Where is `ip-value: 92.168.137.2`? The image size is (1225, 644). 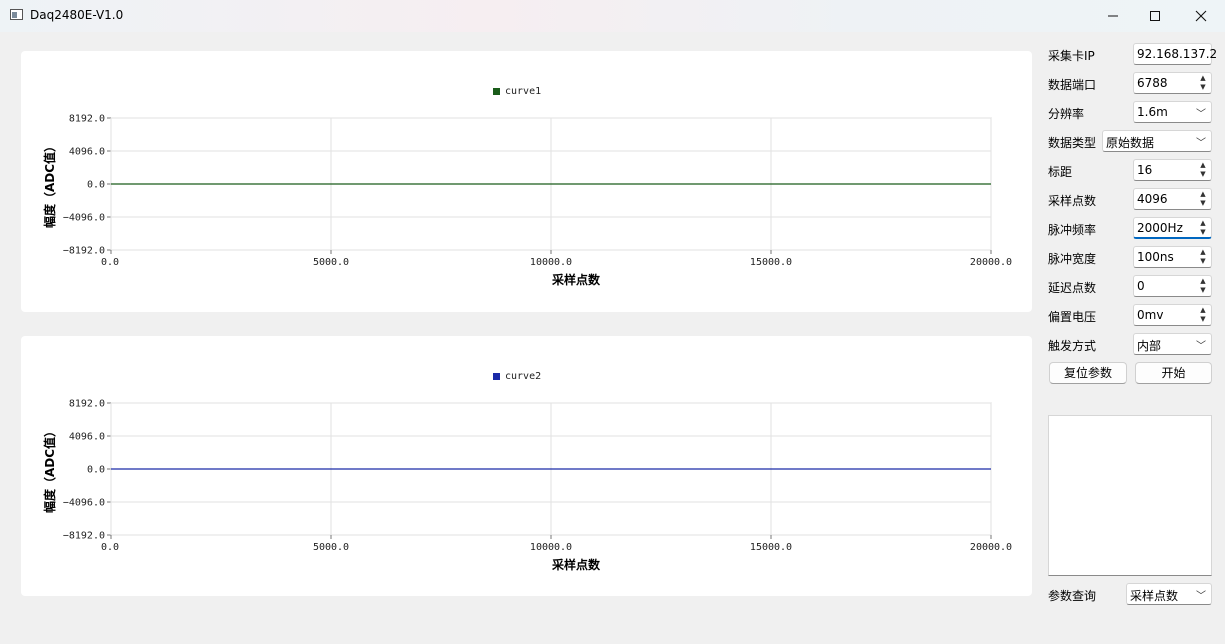
ip-value: 92.168.137.2 is located at coordinates (1177, 54).